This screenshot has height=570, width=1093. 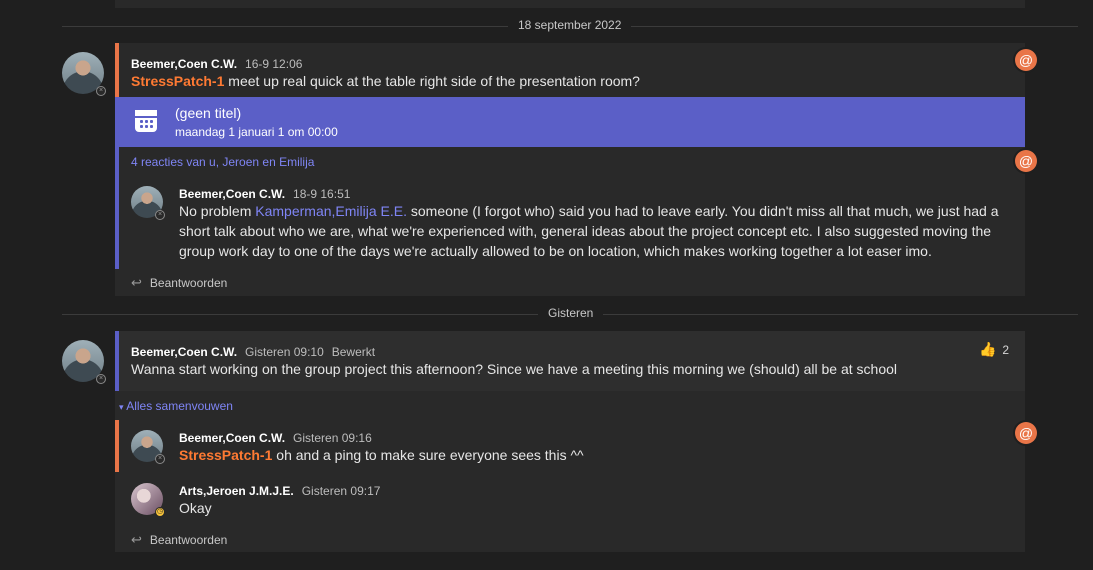 What do you see at coordinates (208, 113) in the screenshot?
I see `event-title: (geen titel)` at bounding box center [208, 113].